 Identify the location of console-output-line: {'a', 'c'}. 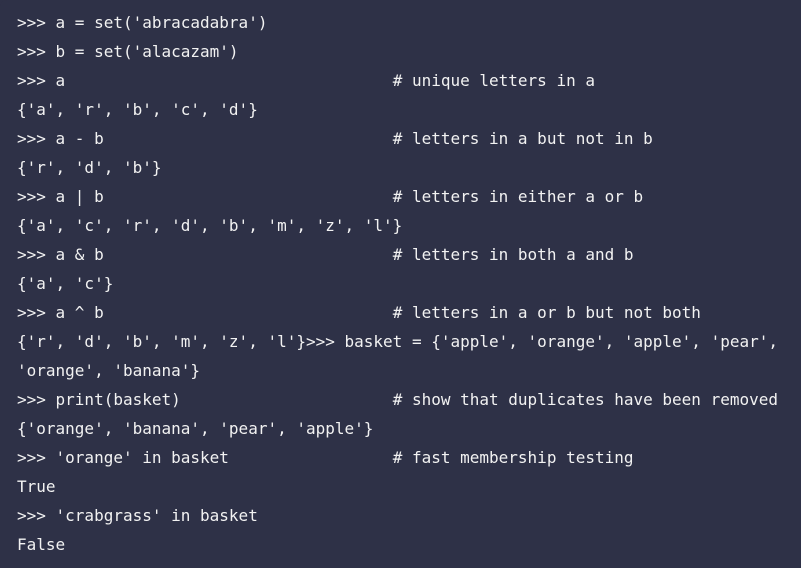
(409, 283).